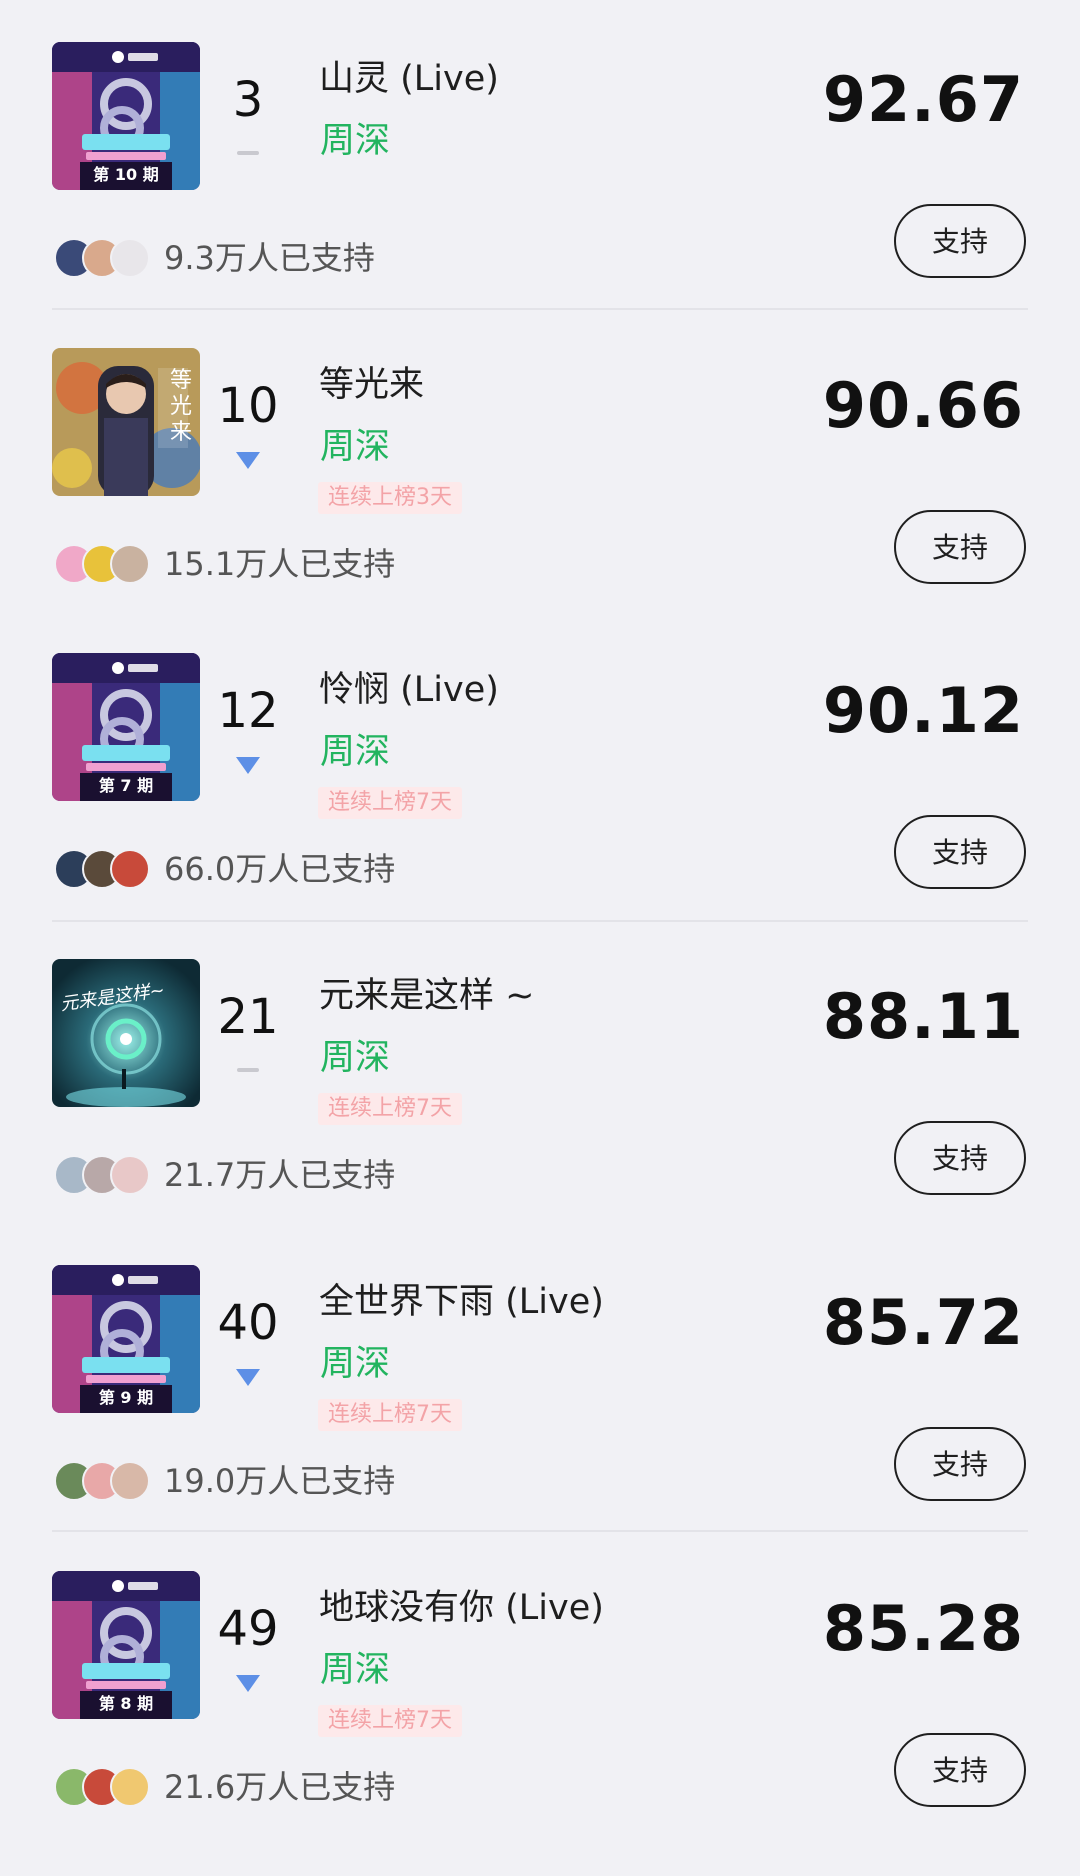  Describe the element at coordinates (126, 1645) in the screenshot. I see `album-cover: 第 8 期` at that location.